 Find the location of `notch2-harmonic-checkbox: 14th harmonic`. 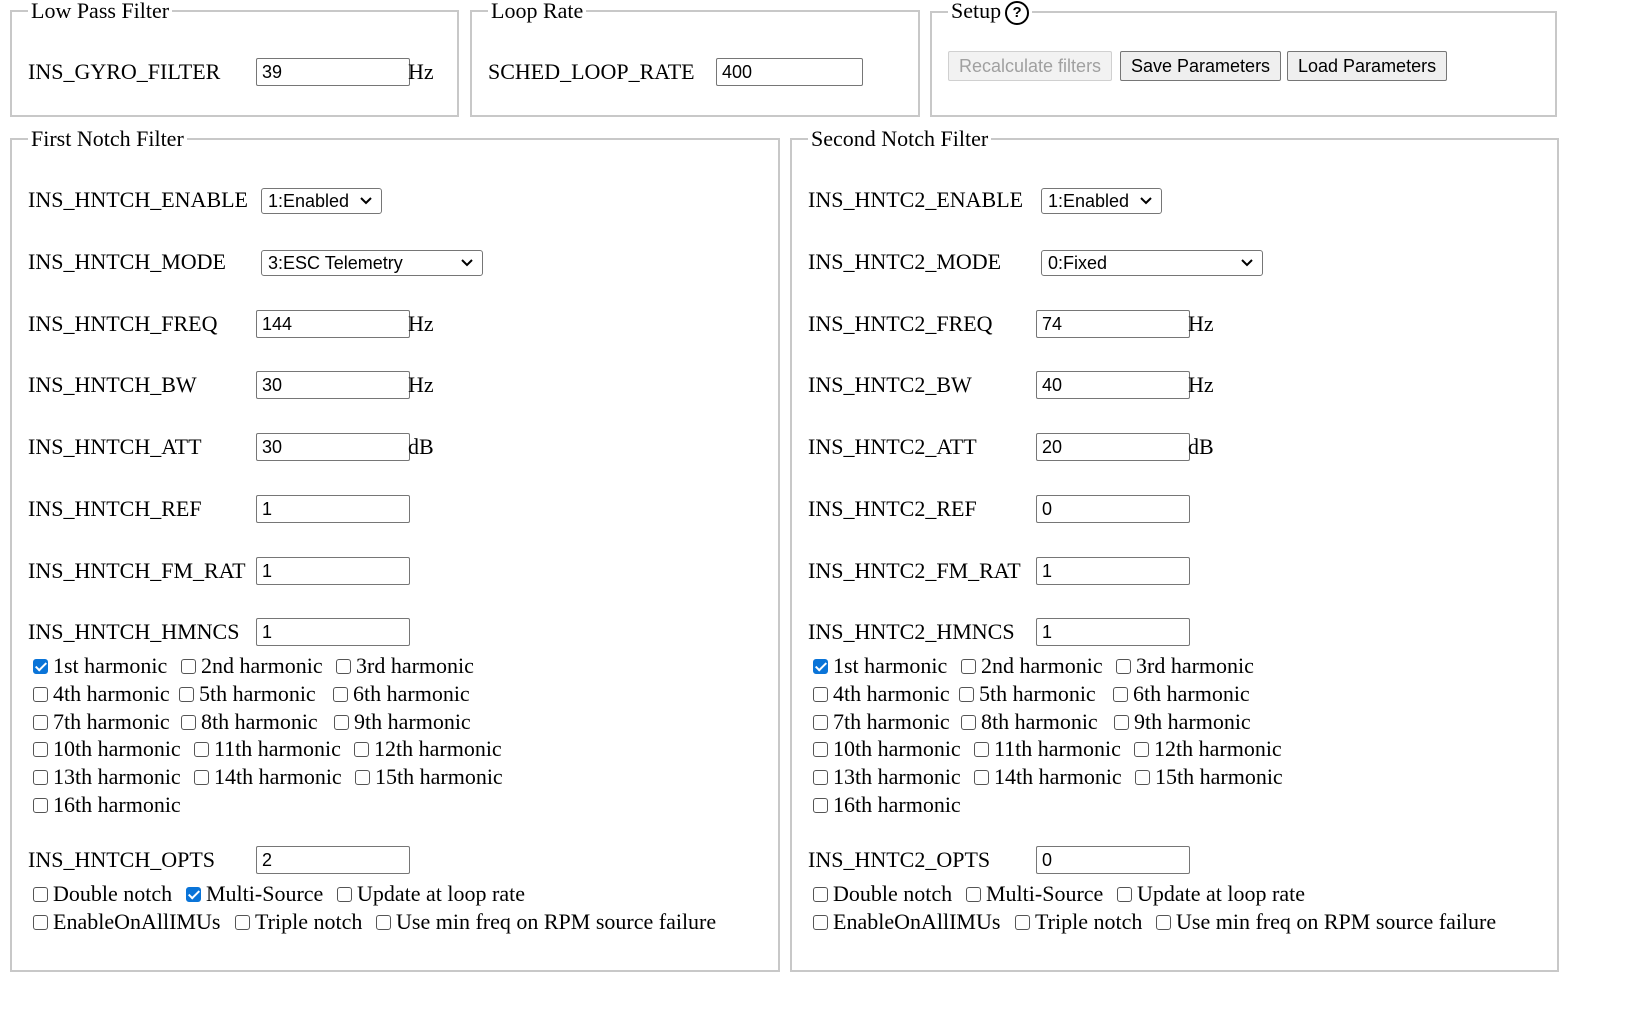

notch2-harmonic-checkbox: 14th harmonic is located at coordinates (1048, 777).